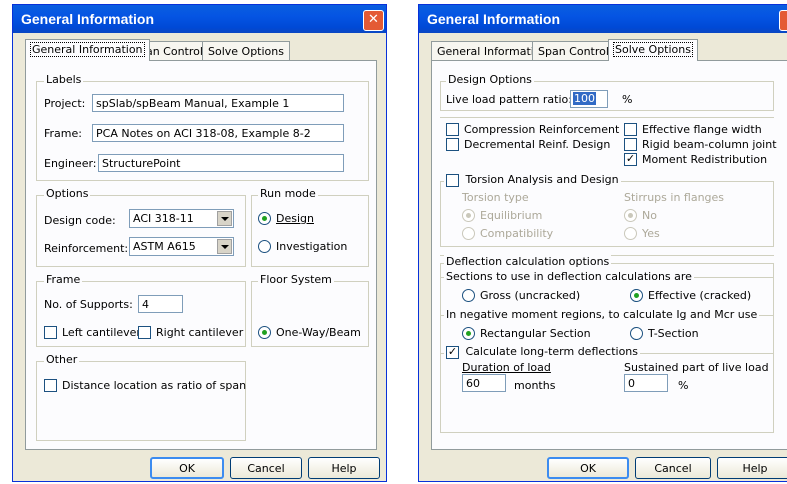 The height and width of the screenshot is (484, 787). What do you see at coordinates (490, 79) in the screenshot?
I see `design-options-group-title: Design Options` at bounding box center [490, 79].